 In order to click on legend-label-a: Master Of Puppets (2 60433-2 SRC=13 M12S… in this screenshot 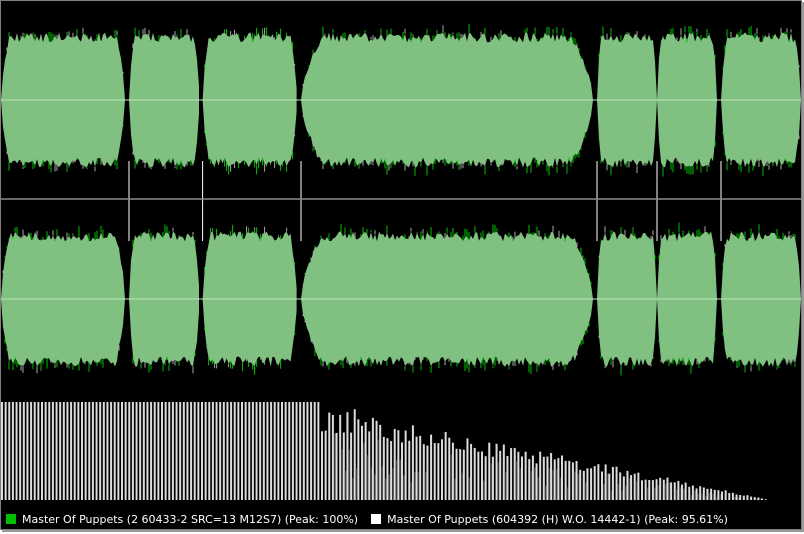, I will do `click(190, 519)`.